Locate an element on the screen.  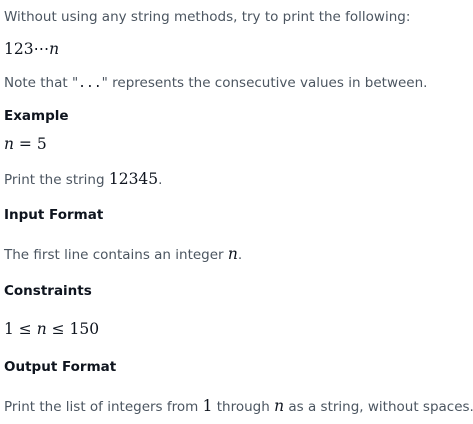
input-format-heading: Input Format is located at coordinates (54, 215).